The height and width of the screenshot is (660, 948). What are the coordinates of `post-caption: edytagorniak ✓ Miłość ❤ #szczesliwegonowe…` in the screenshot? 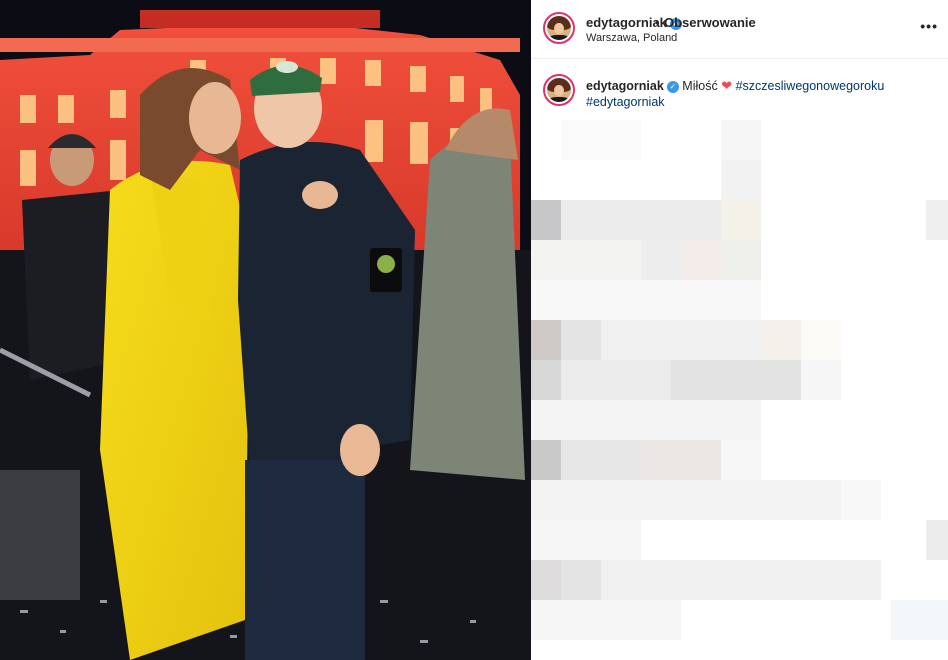 It's located at (761, 94).